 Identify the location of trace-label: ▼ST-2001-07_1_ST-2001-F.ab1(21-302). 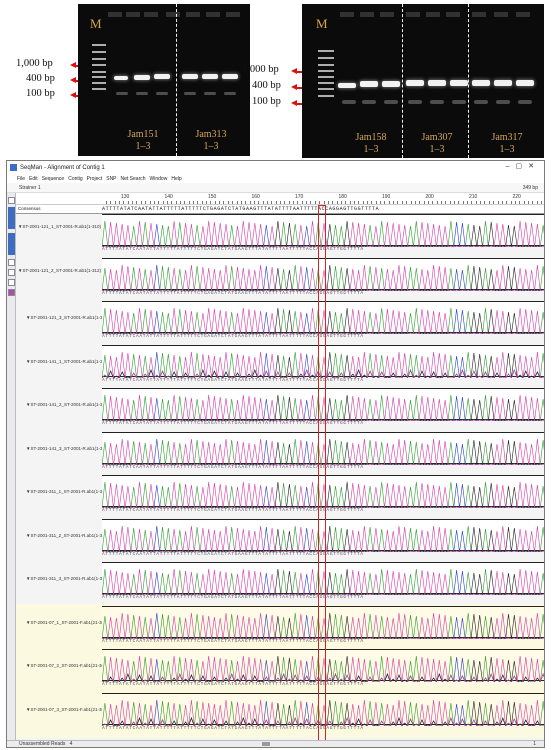
(67, 622).